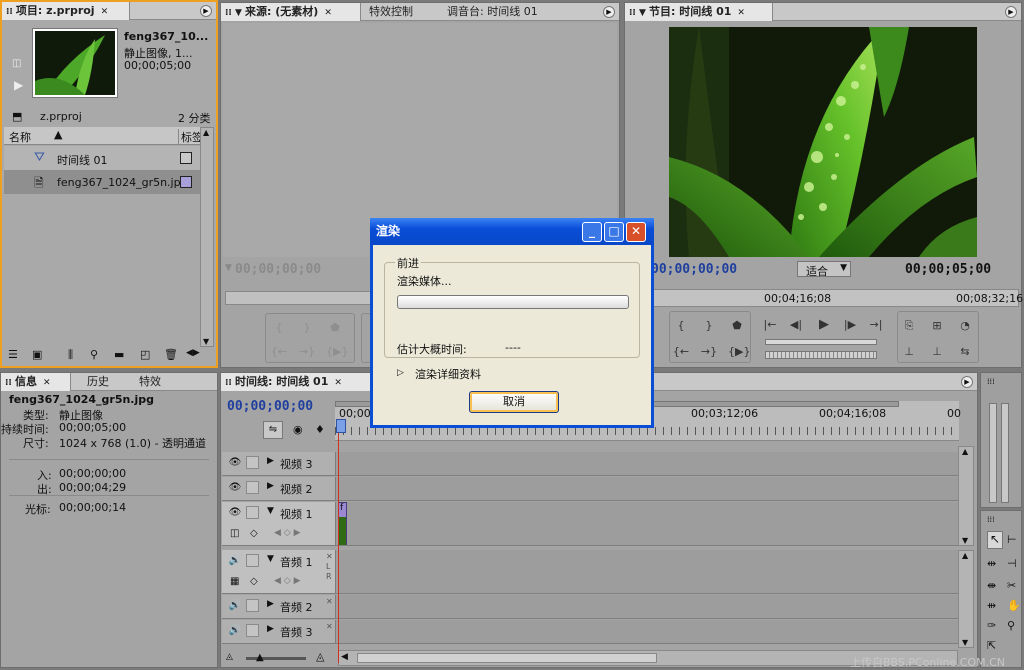 This screenshot has height=670, width=1024. What do you see at coordinates (403, 12) in the screenshot?
I see `tab-effect-controls: 特效控制` at bounding box center [403, 12].